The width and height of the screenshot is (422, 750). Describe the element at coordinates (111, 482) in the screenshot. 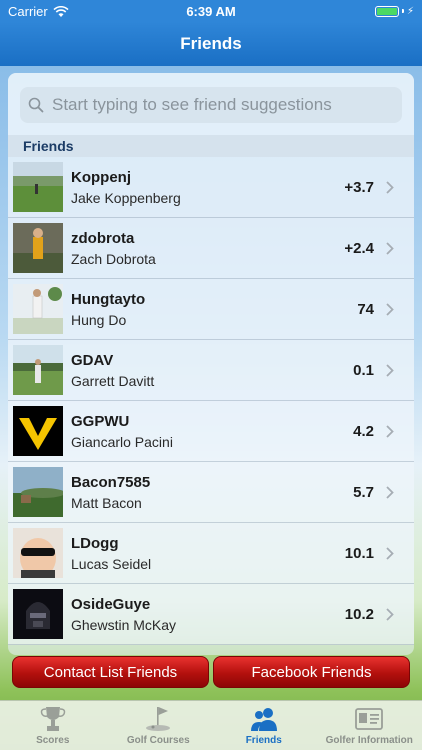

I see `friend-username: Bacon7585` at that location.